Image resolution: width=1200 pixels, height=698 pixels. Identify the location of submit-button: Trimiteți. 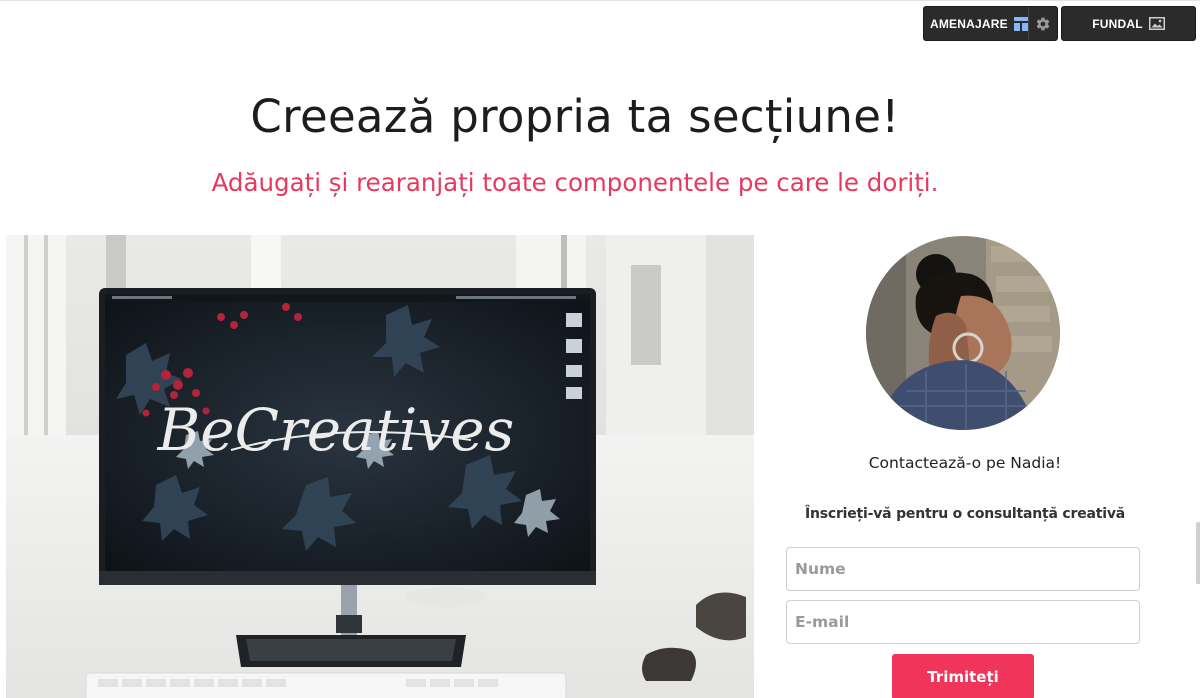
(963, 676).